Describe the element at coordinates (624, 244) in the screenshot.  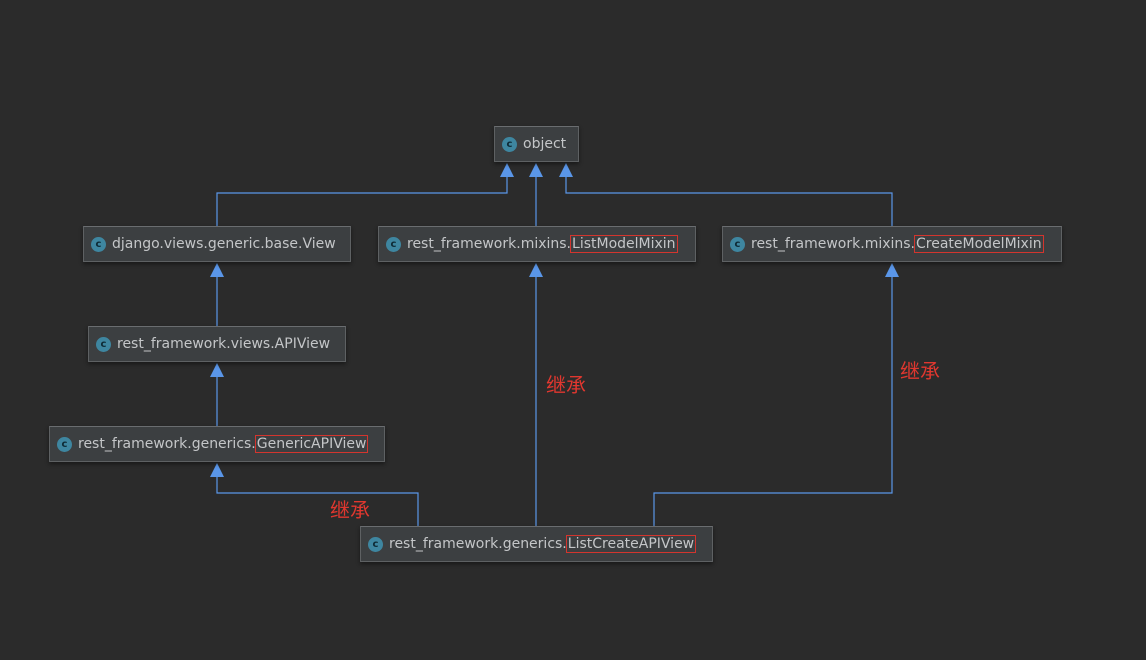
I see `highlighted-class-name: ListModelMixin` at that location.